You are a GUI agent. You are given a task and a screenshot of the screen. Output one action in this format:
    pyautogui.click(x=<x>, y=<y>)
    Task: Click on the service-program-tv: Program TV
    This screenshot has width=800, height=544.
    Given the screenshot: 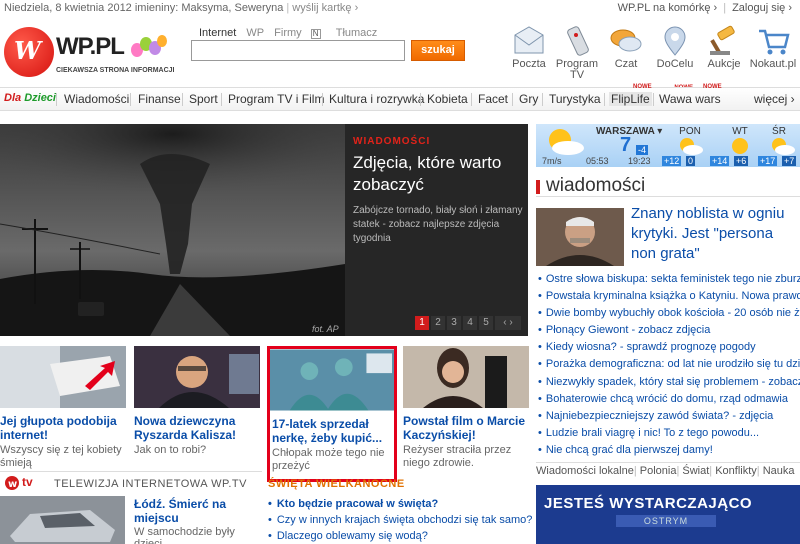 What is the action you would take?
    pyautogui.click(x=577, y=55)
    